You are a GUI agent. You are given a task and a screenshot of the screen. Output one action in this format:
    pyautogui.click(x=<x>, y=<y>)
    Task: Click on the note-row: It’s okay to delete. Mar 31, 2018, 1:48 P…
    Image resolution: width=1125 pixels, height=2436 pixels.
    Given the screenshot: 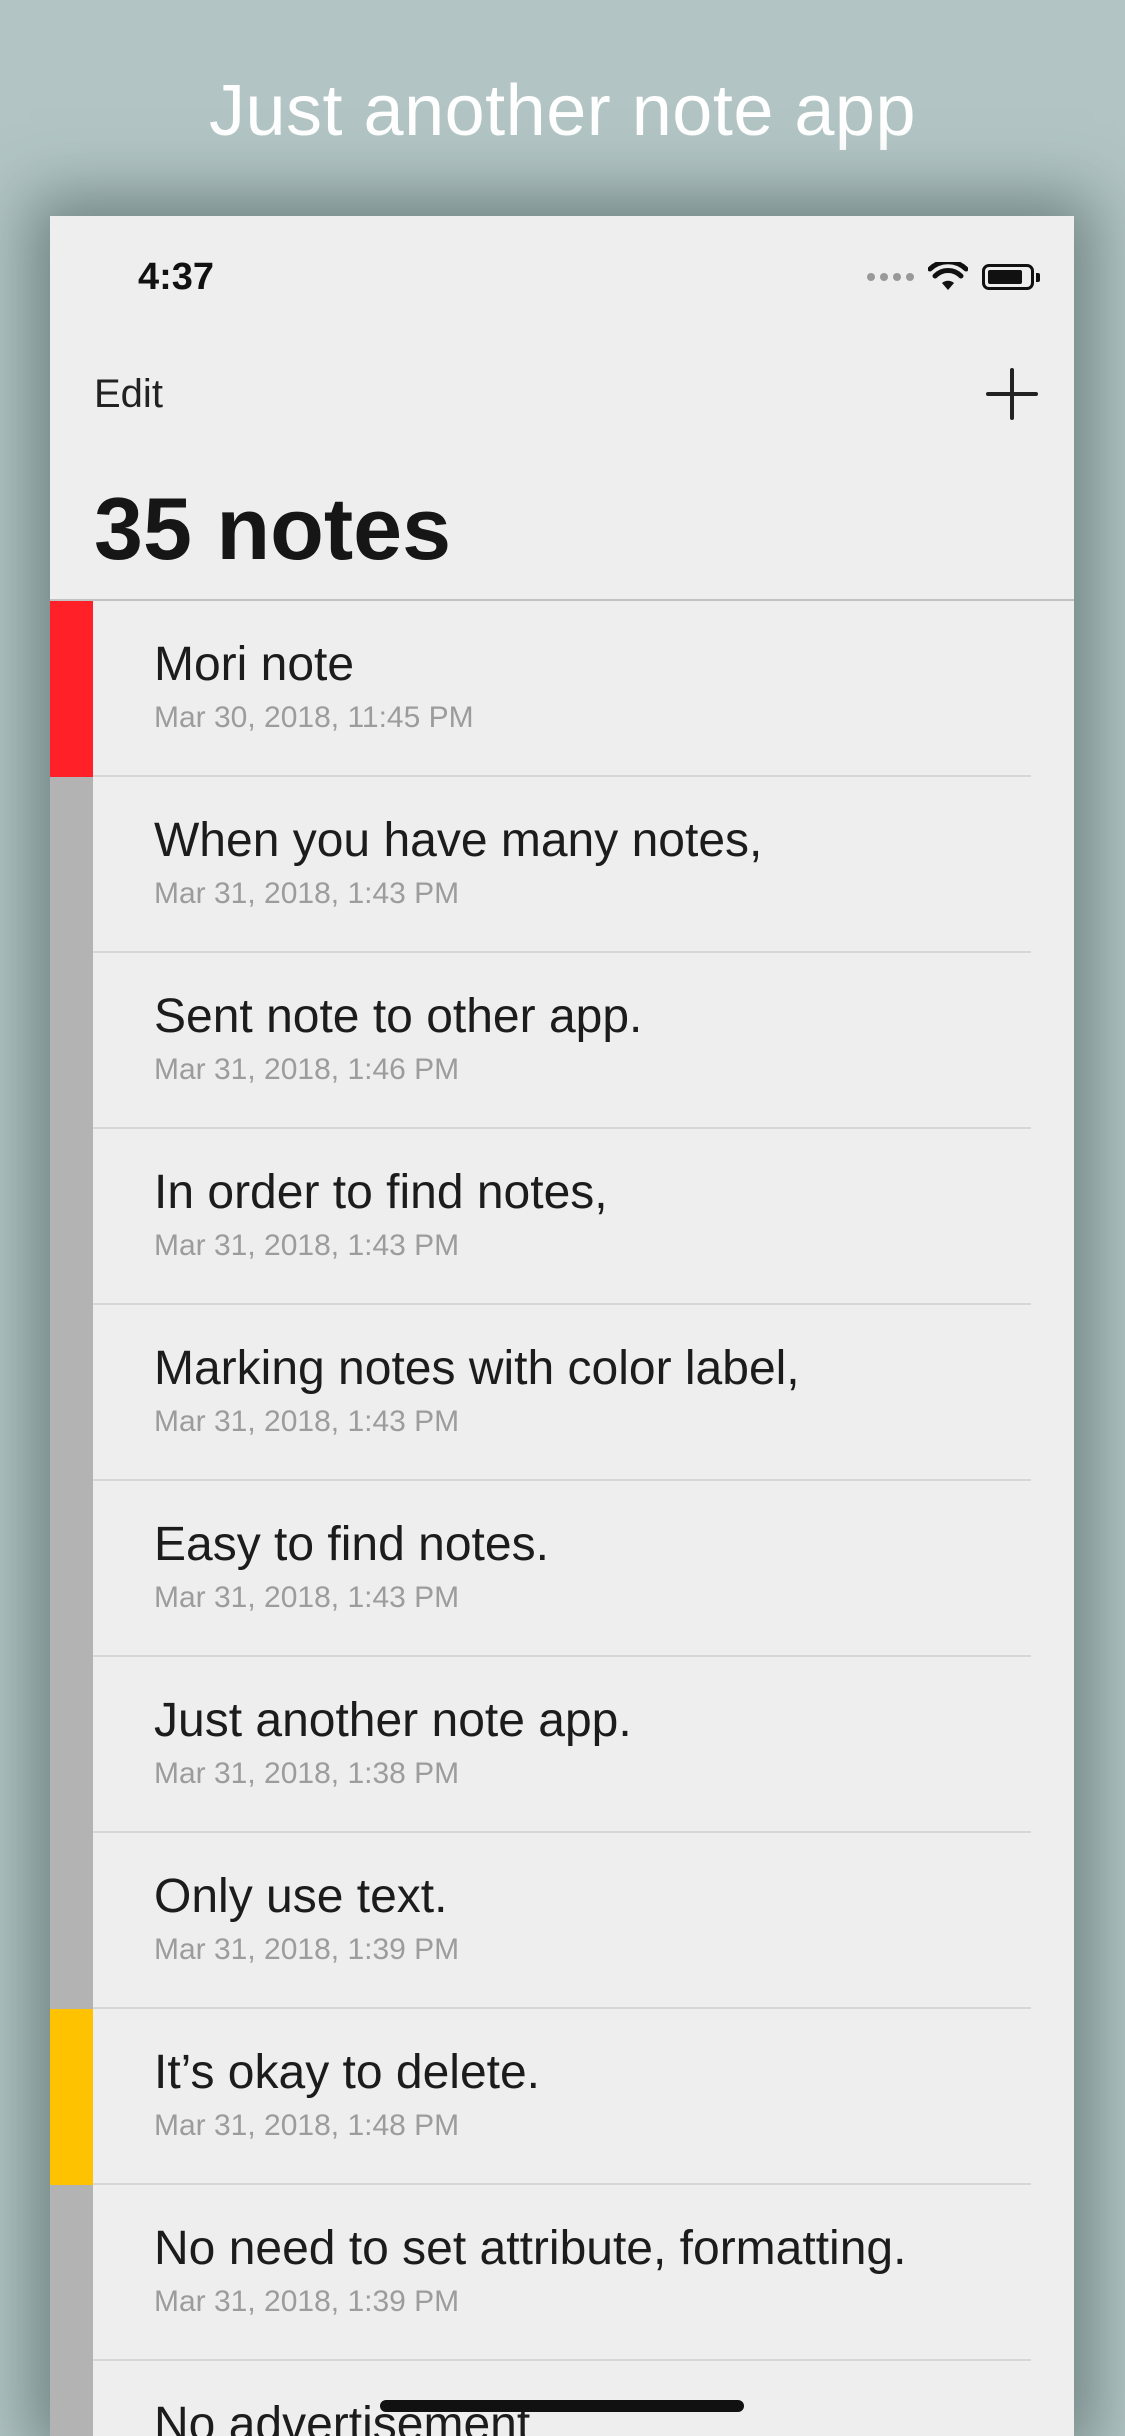 What is the action you would take?
    pyautogui.click(x=562, y=2097)
    